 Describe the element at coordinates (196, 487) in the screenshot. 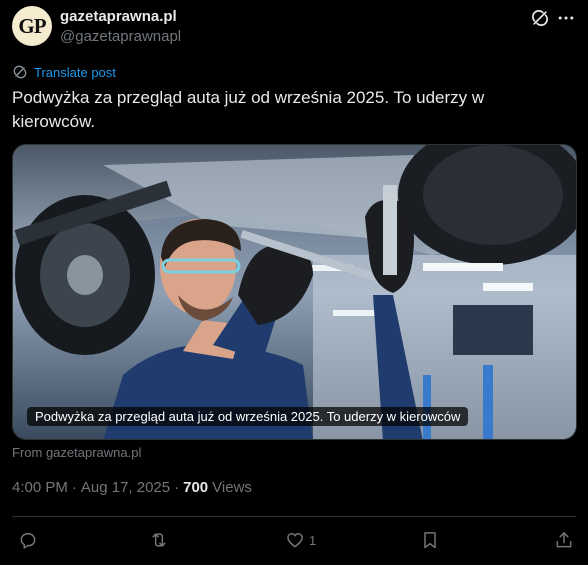

I see `views-count: 700` at that location.